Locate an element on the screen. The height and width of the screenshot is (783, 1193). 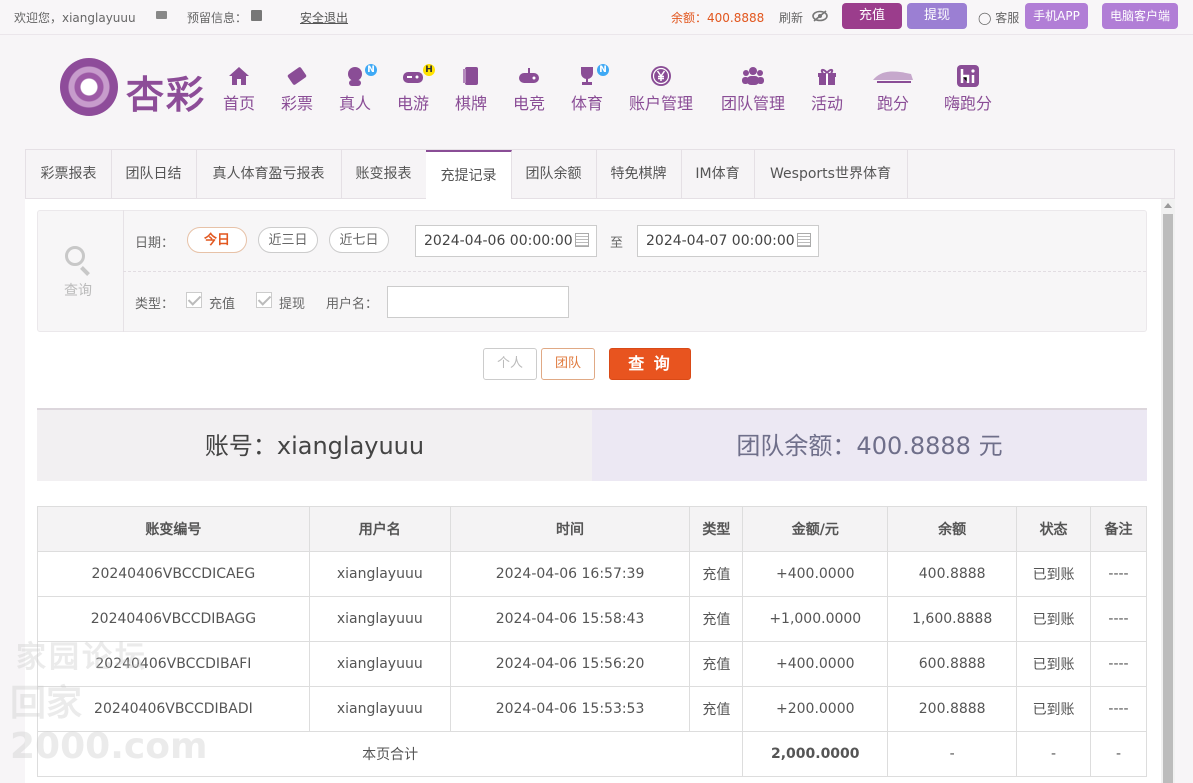
range-7days-button: 近七日 is located at coordinates (359, 240).